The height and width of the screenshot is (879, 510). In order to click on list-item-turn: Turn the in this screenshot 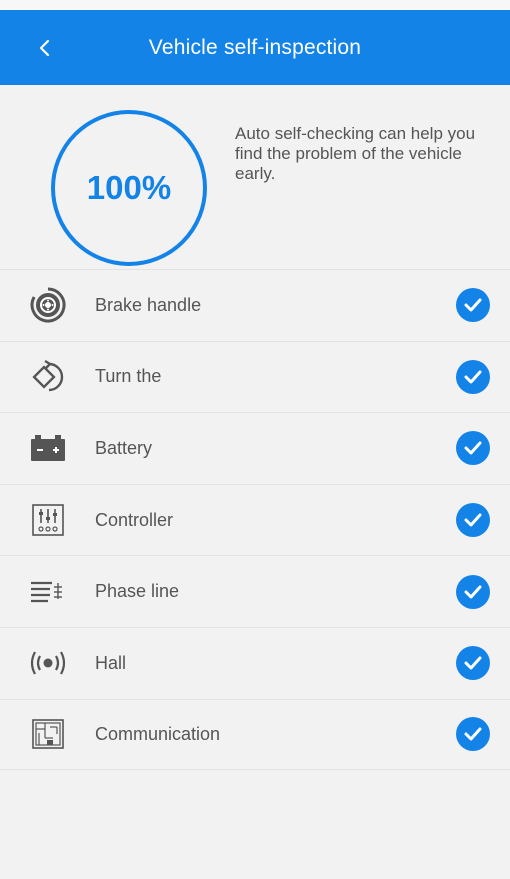, I will do `click(255, 376)`.